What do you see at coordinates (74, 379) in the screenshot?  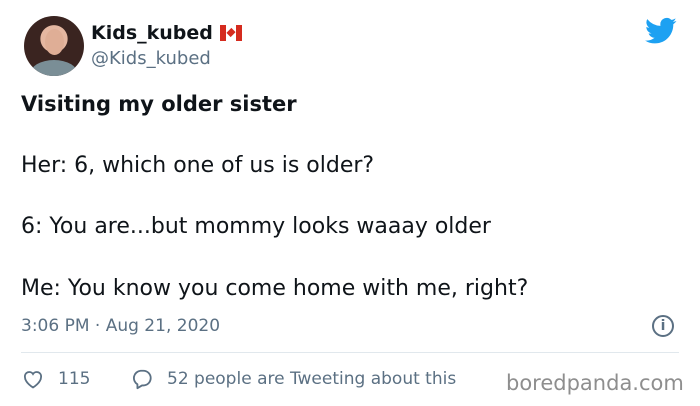 I see `like-count: 115` at bounding box center [74, 379].